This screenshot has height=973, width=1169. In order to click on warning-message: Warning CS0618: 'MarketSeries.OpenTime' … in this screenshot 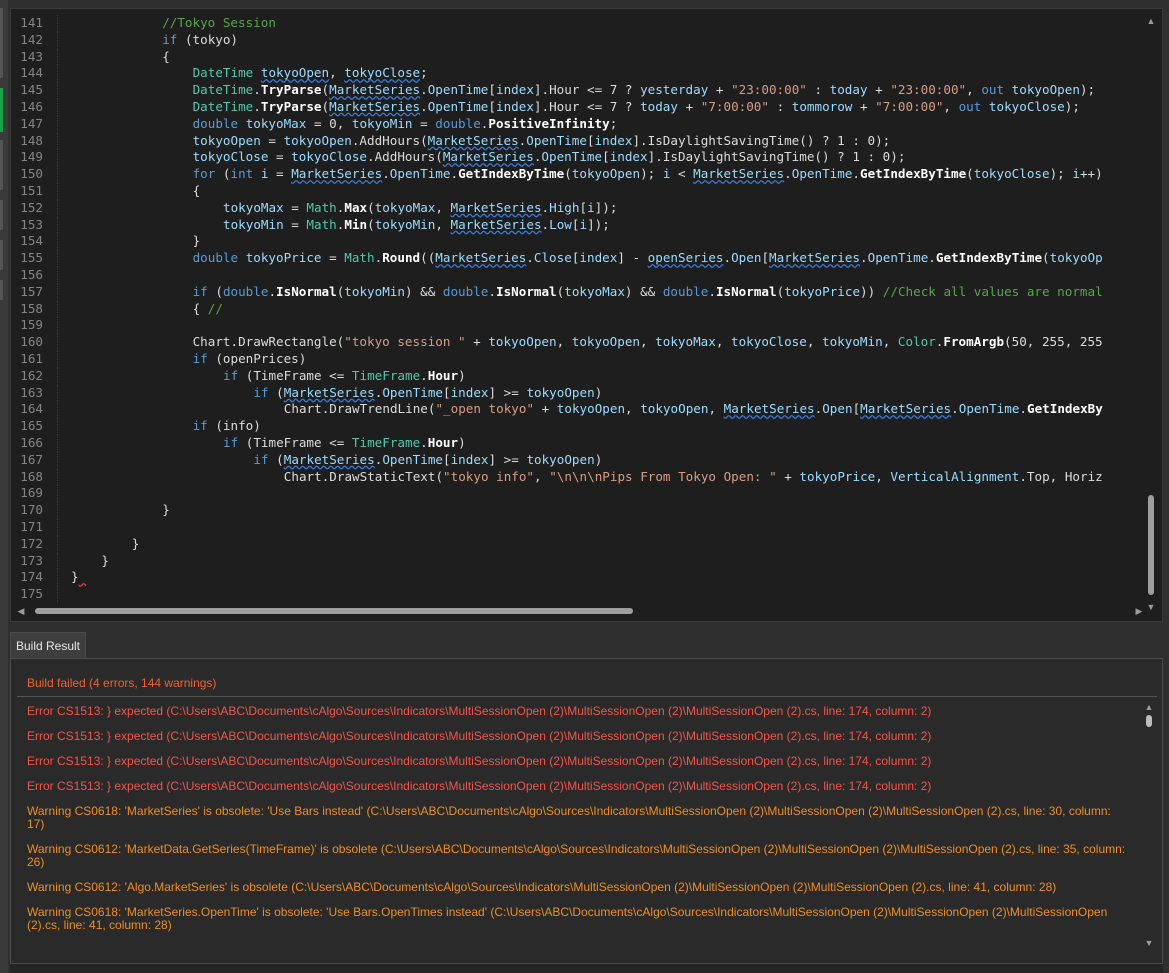, I will do `click(577, 919)`.